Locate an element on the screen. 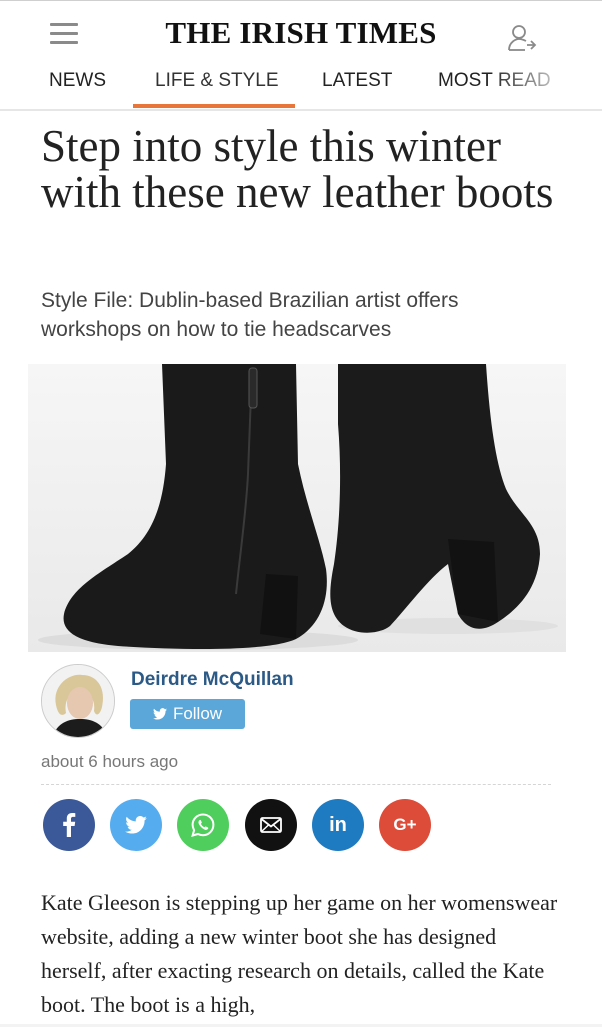 The width and height of the screenshot is (602, 1027). linkedin-icon: in is located at coordinates (338, 824).